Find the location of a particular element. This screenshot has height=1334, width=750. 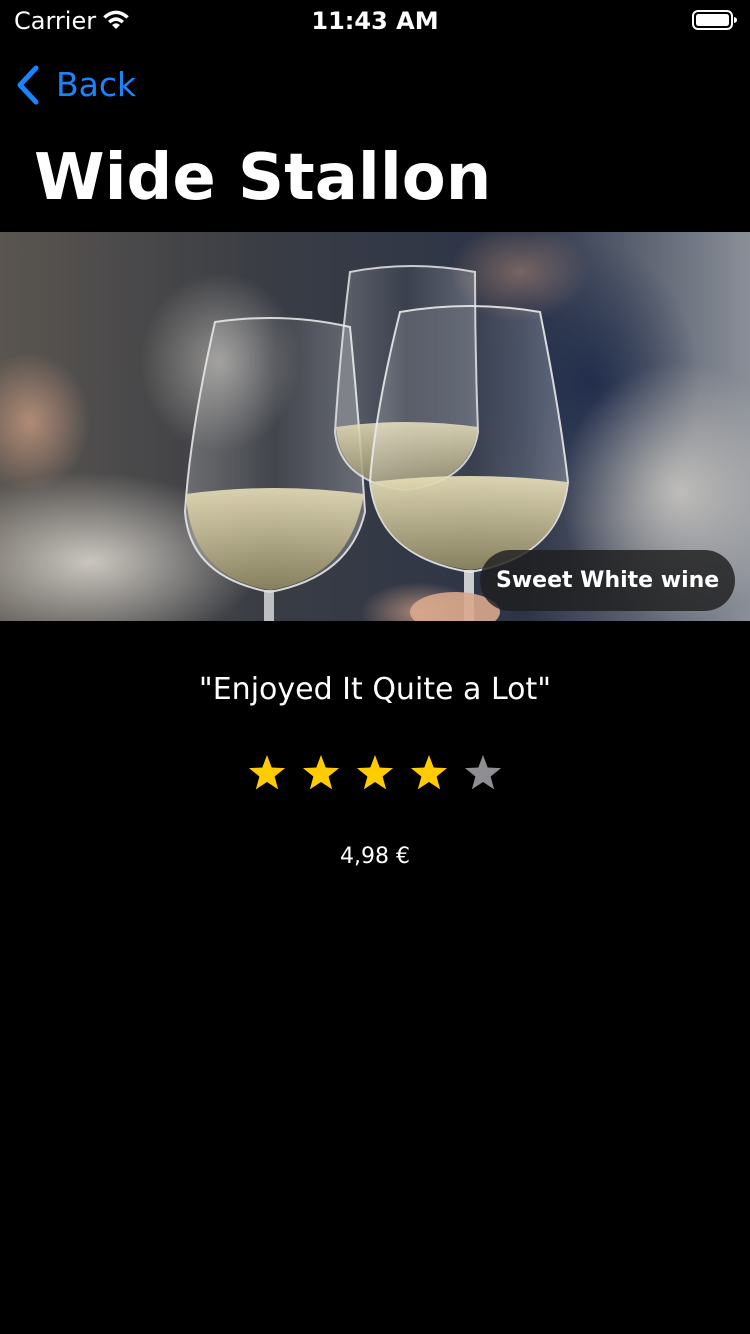

review-quote: "Enjoyed It Quite a Lot" is located at coordinates (375, 689).